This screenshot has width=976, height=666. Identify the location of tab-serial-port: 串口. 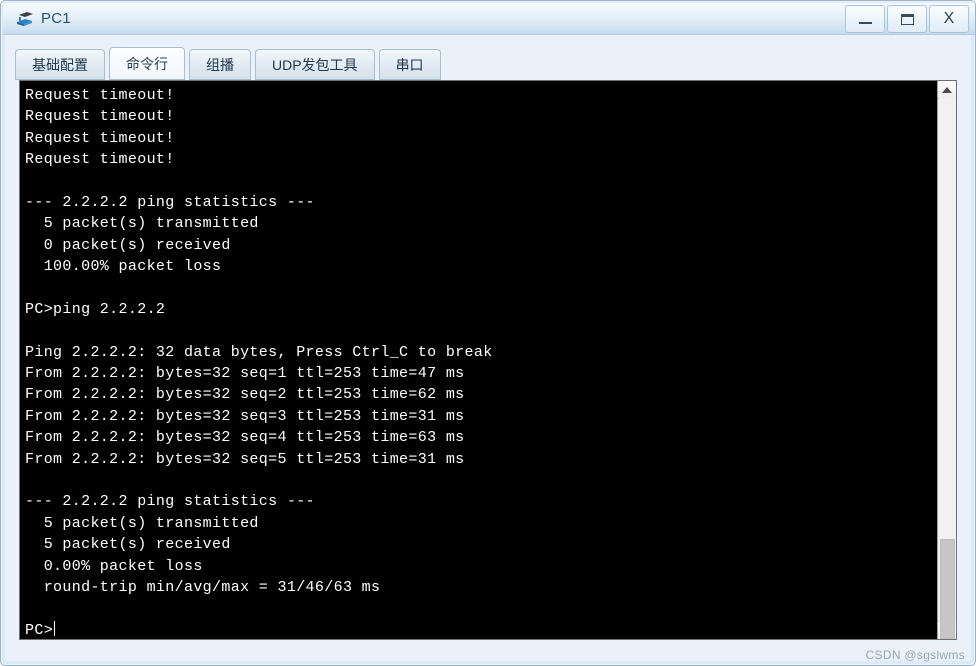
(409, 64).